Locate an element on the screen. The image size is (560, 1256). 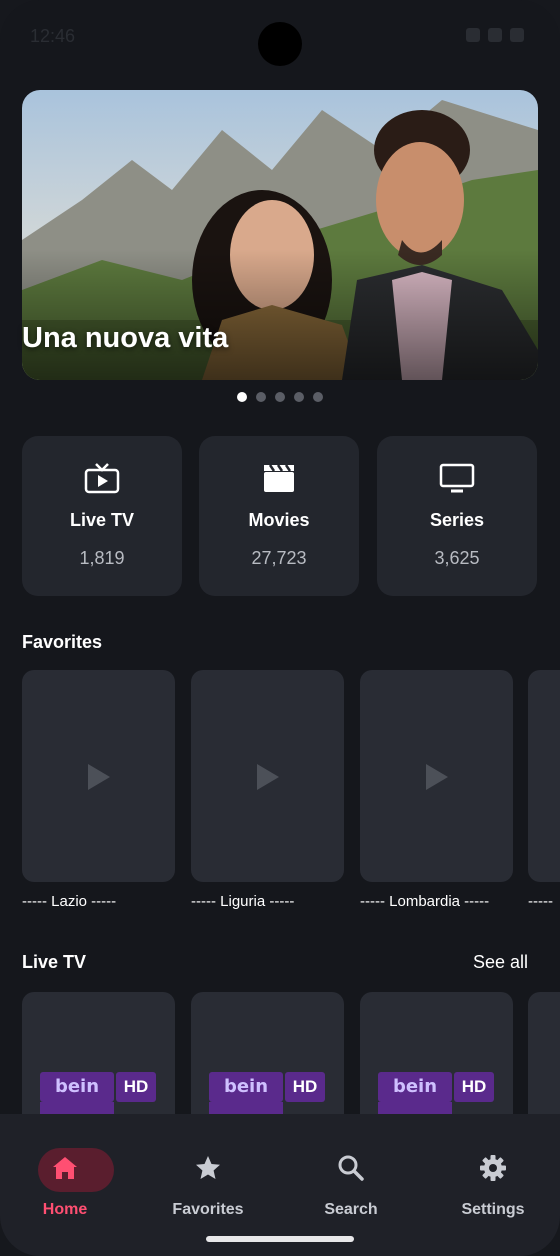
tv-icon is located at coordinates (102, 478).